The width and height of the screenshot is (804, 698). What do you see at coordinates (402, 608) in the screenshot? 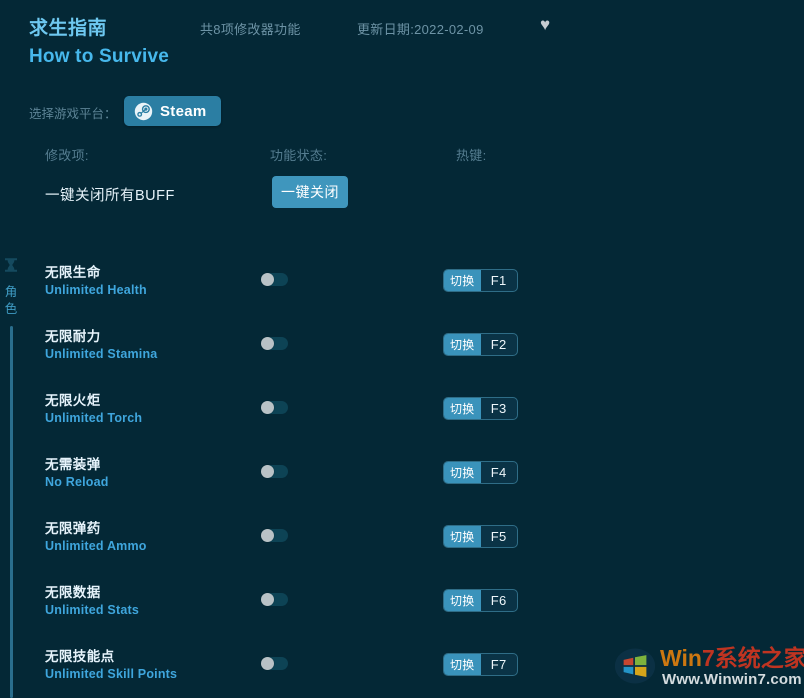
I see `cheat-row: 无限数据 Unlimited Stats 切换 F6` at bounding box center [402, 608].